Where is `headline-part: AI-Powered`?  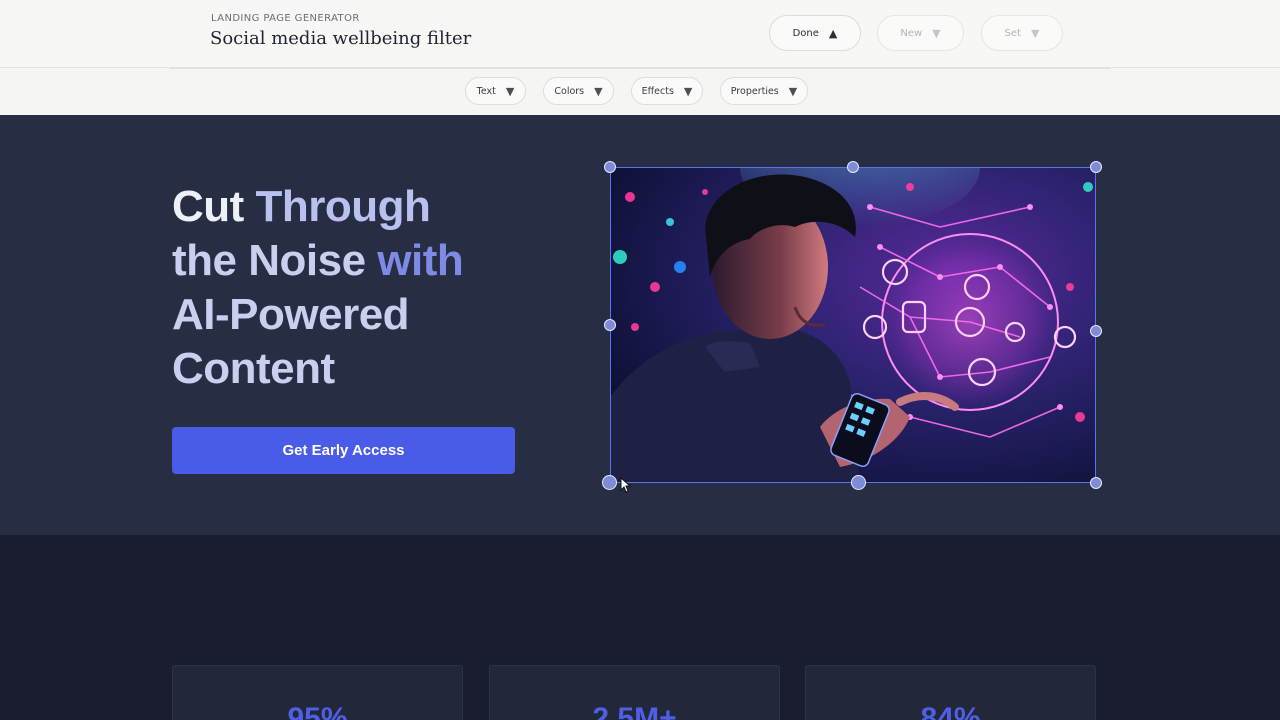
headline-part: AI-Powered is located at coordinates (291, 314).